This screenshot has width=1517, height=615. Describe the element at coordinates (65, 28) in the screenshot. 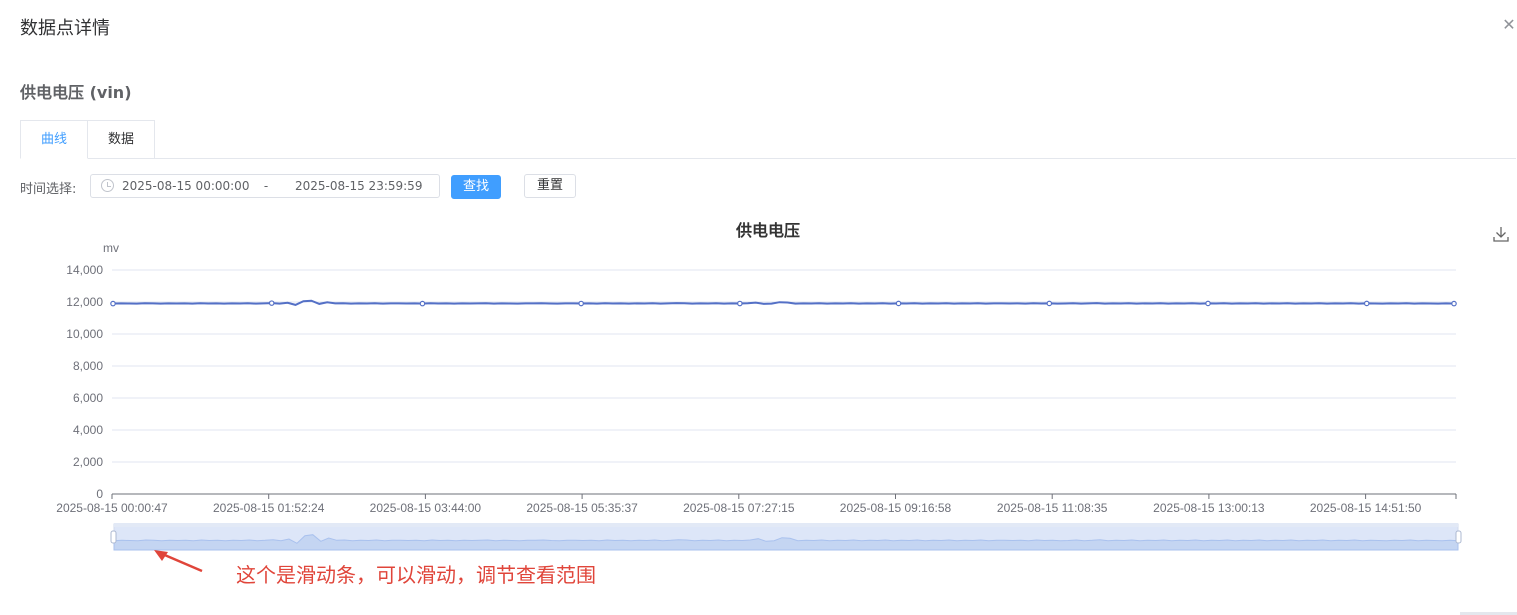

I see `dialog-title: 数据点详情` at that location.